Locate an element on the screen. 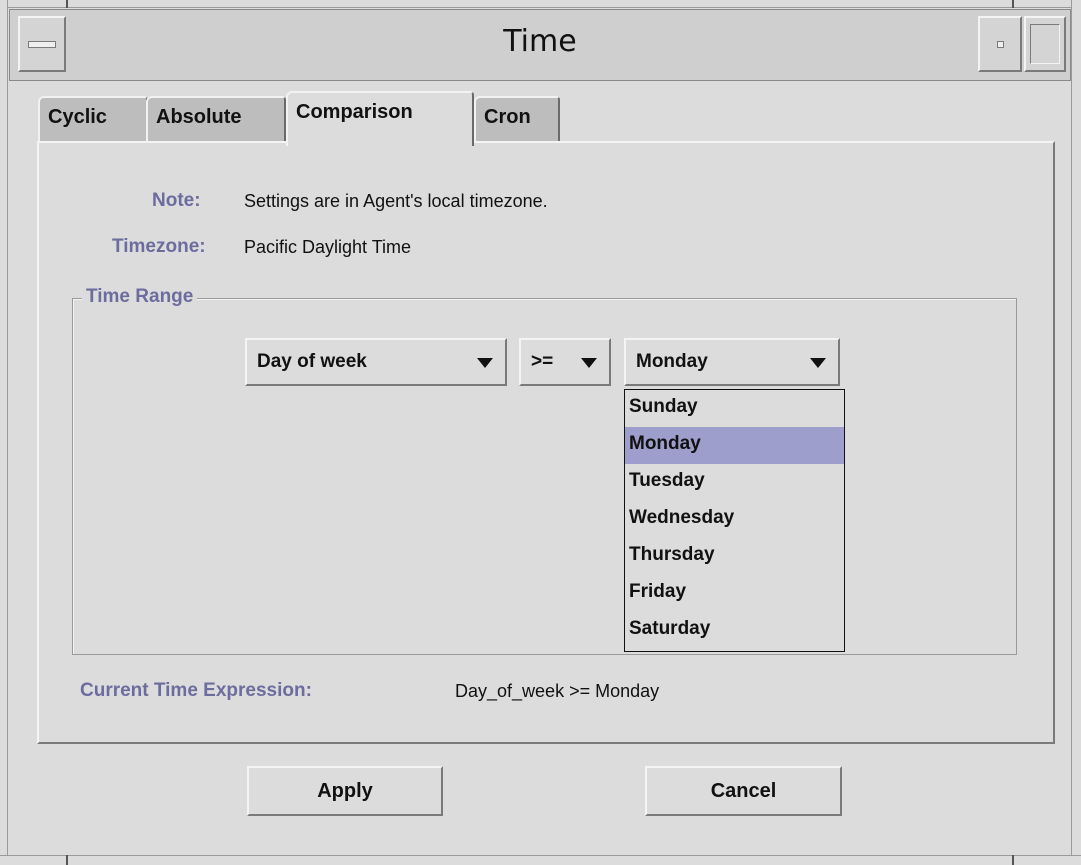 Image resolution: width=1081 pixels, height=865 pixels. operator-select-value: >= is located at coordinates (542, 361).